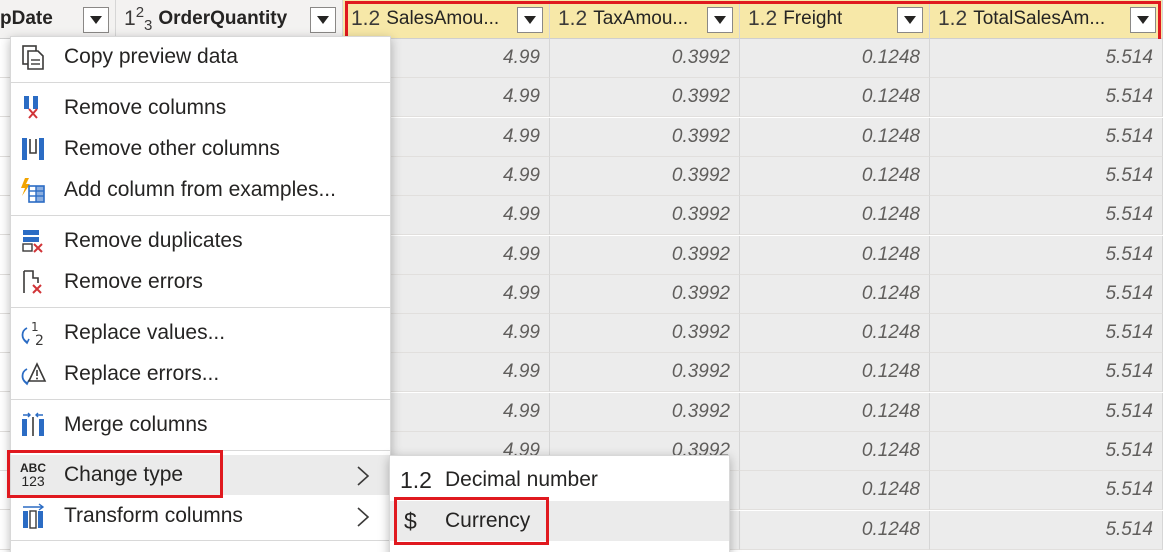  Describe the element at coordinates (133, 281) in the screenshot. I see `menu-item-label: Remove errors` at that location.